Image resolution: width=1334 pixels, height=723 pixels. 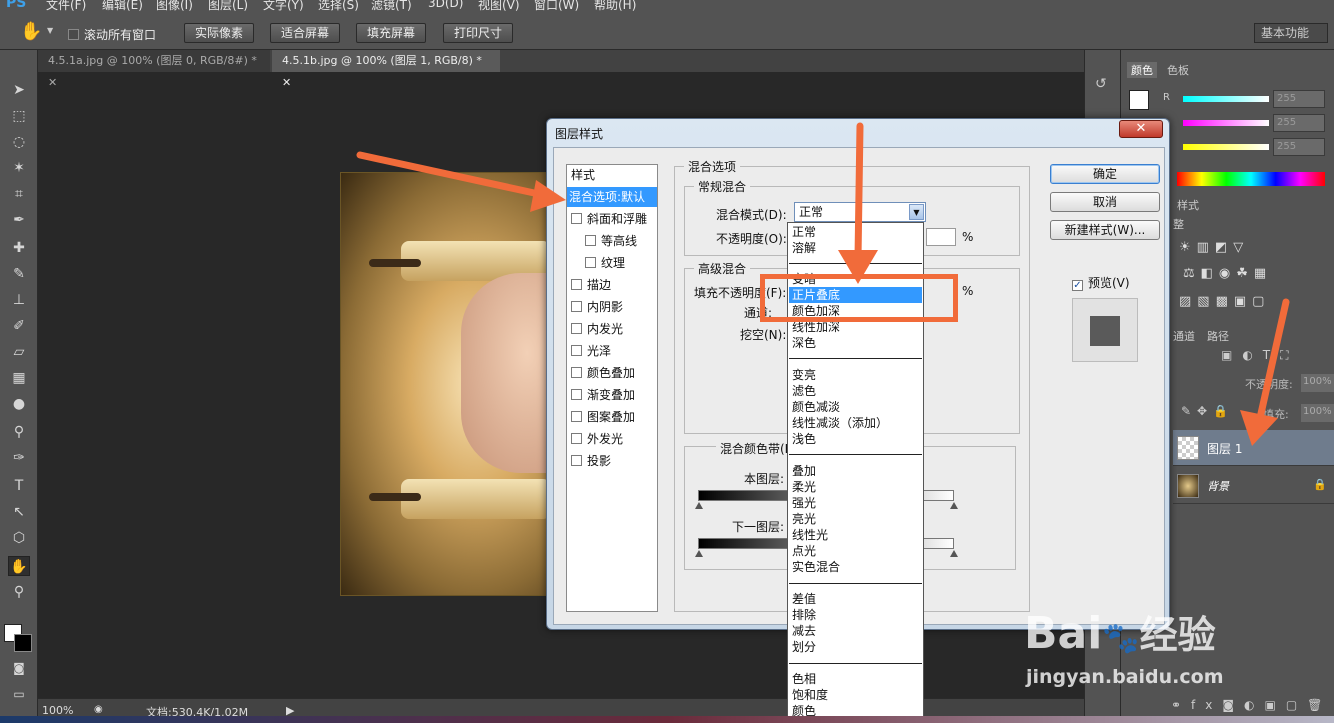 I want to click on watermark-url: jingyan.baidu.com, so click(x=1125, y=677).